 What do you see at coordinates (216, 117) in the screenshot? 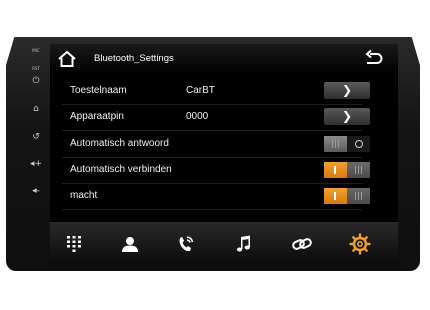
I see `row-device-pin: Apparaatpin 0000 ❯` at bounding box center [216, 117].